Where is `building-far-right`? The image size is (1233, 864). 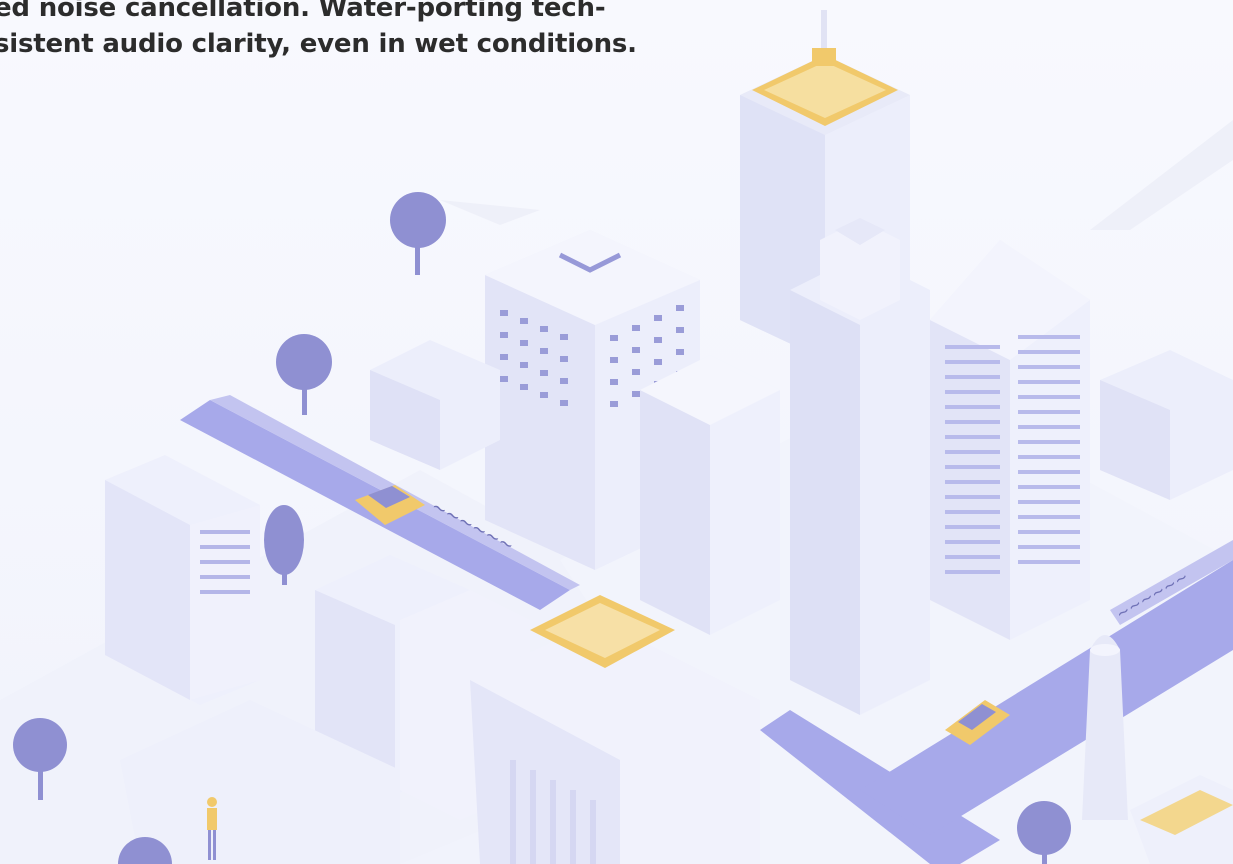 building-far-right is located at coordinates (1166, 425).